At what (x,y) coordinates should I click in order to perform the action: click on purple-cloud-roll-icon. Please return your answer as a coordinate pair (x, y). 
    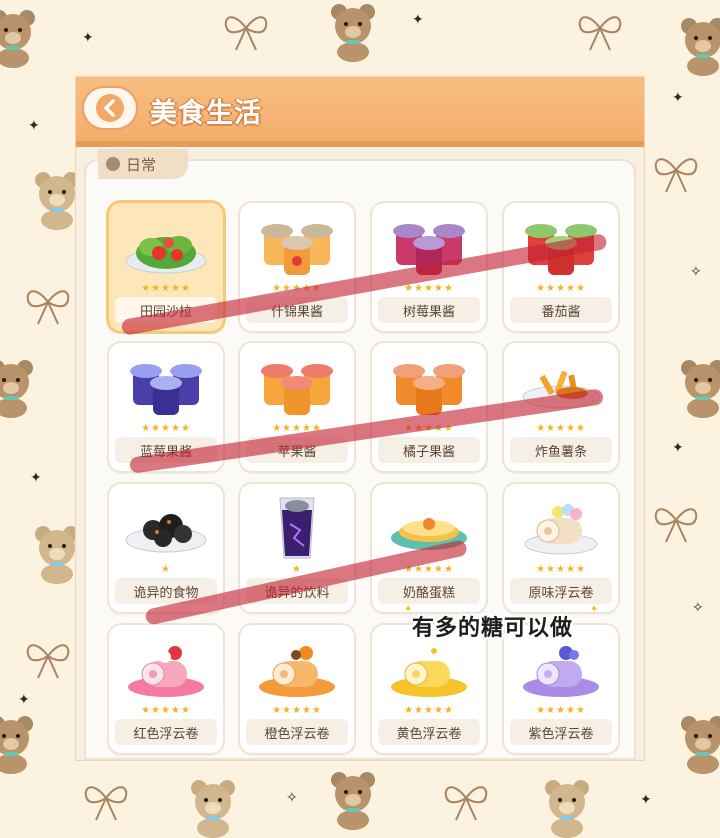
    Looking at the image, I should click on (561, 671).